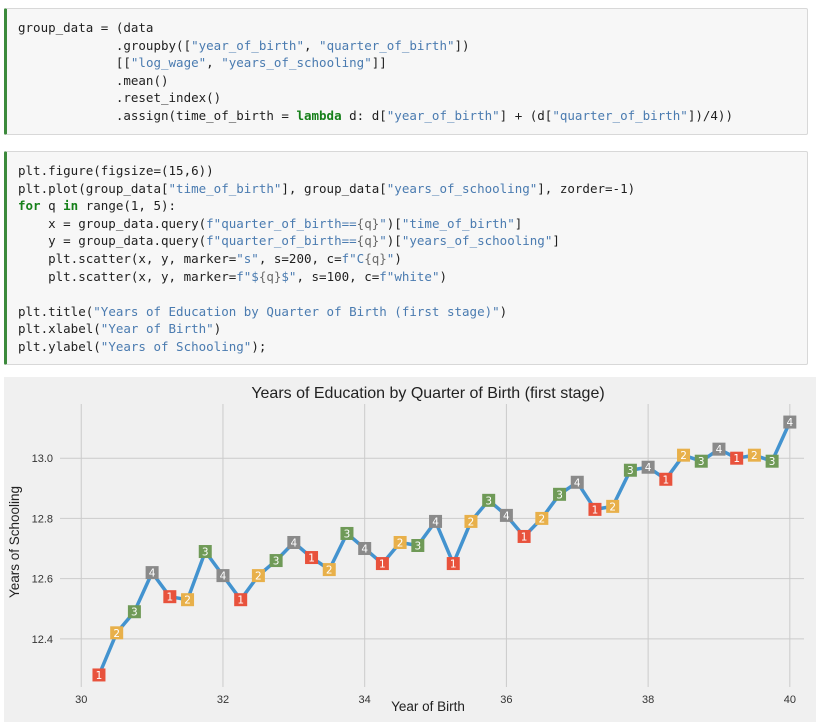  What do you see at coordinates (93, 80) in the screenshot?
I see `code-token: .mean()` at bounding box center [93, 80].